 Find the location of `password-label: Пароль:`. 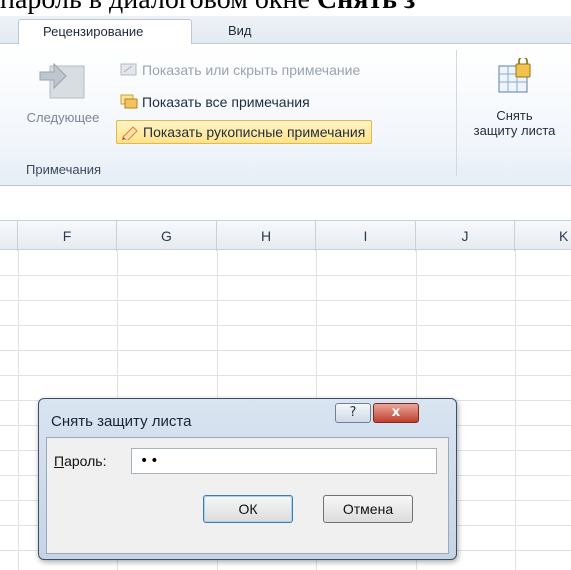

password-label: Пароль: is located at coordinates (80, 461).